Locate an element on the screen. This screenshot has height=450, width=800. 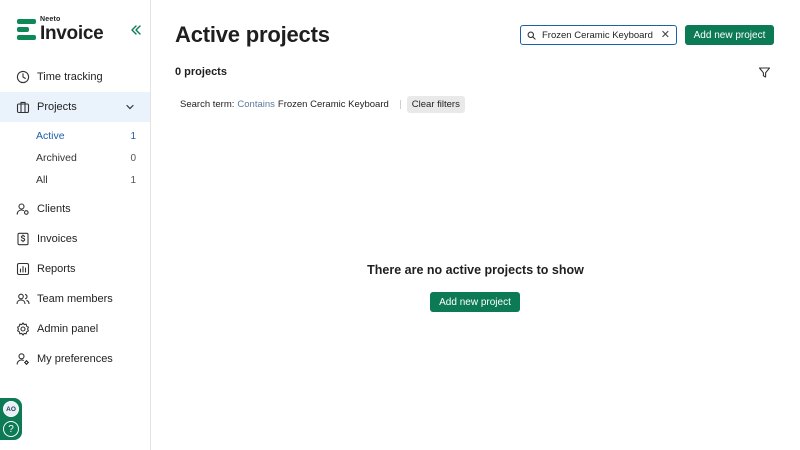
user-settings-icon is located at coordinates (22, 209).